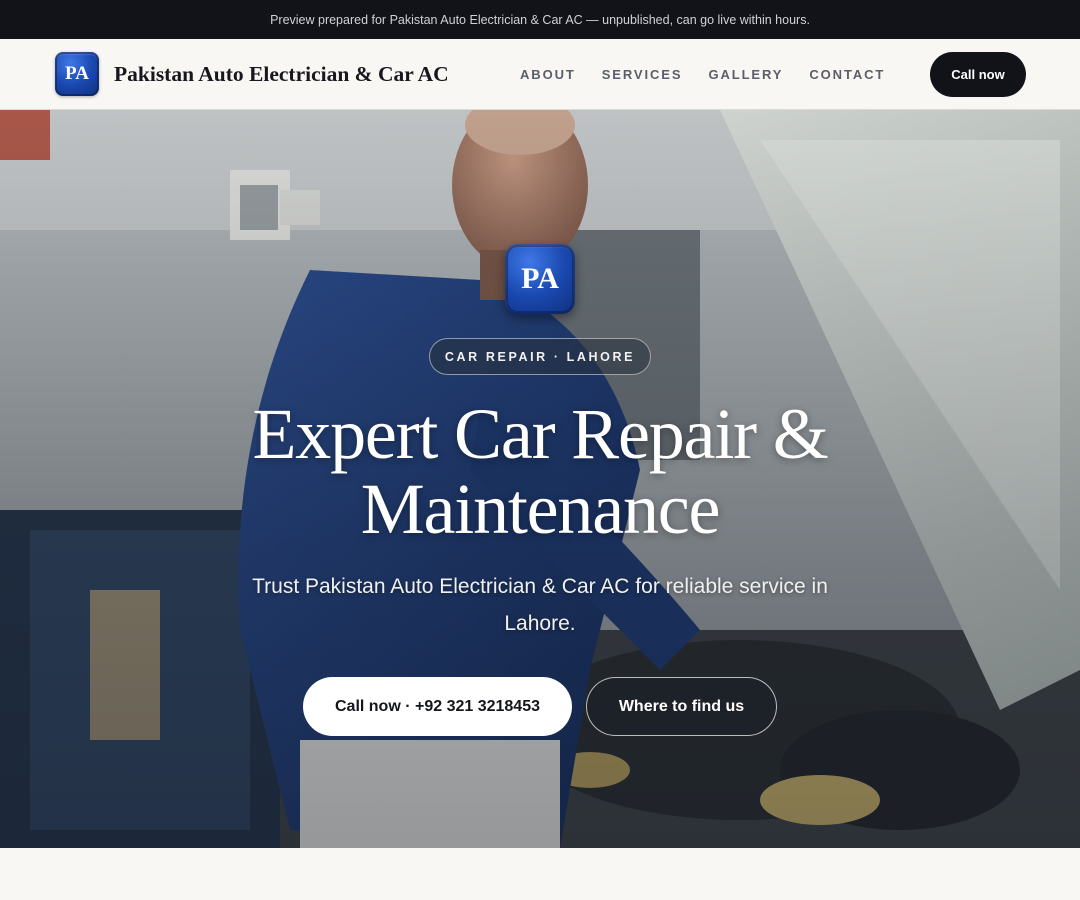  I want to click on brand-logo: PA, so click(77, 74).